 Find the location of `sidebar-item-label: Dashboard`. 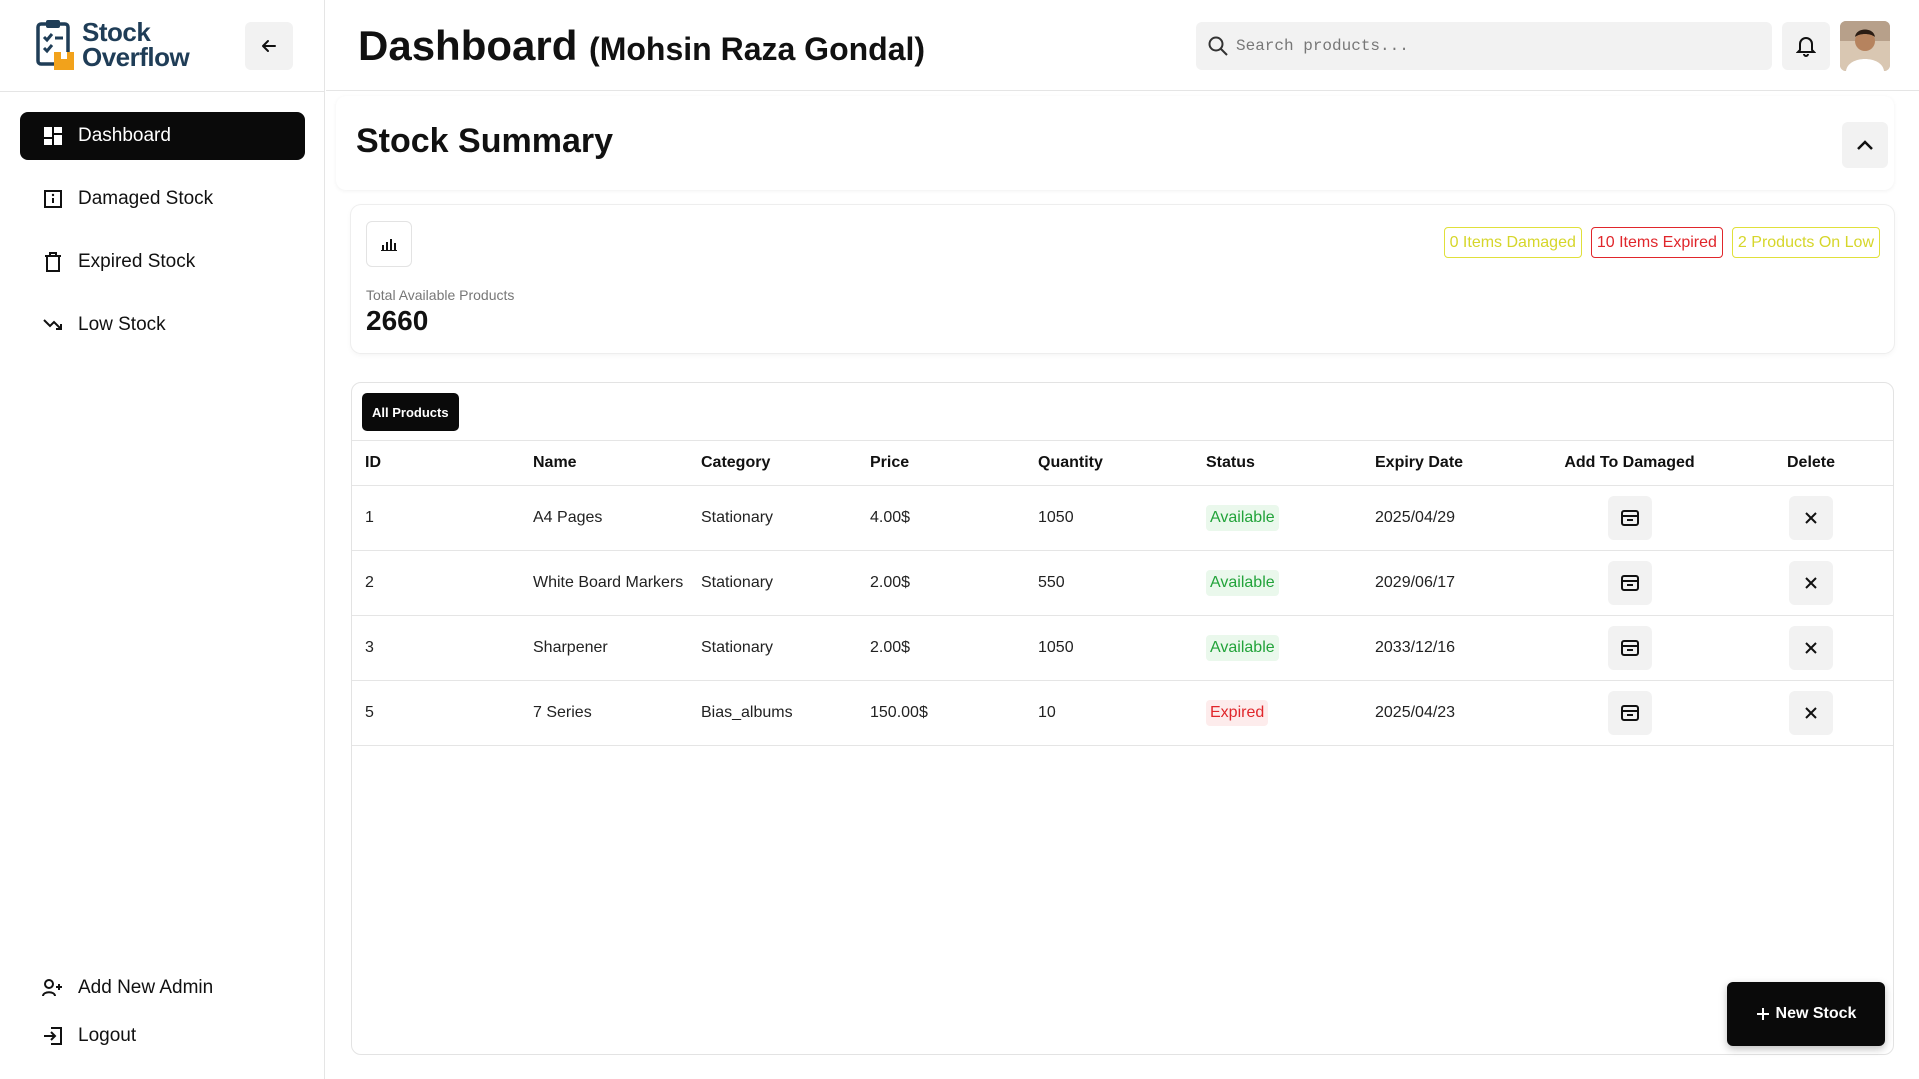

sidebar-item-label: Dashboard is located at coordinates (124, 135).